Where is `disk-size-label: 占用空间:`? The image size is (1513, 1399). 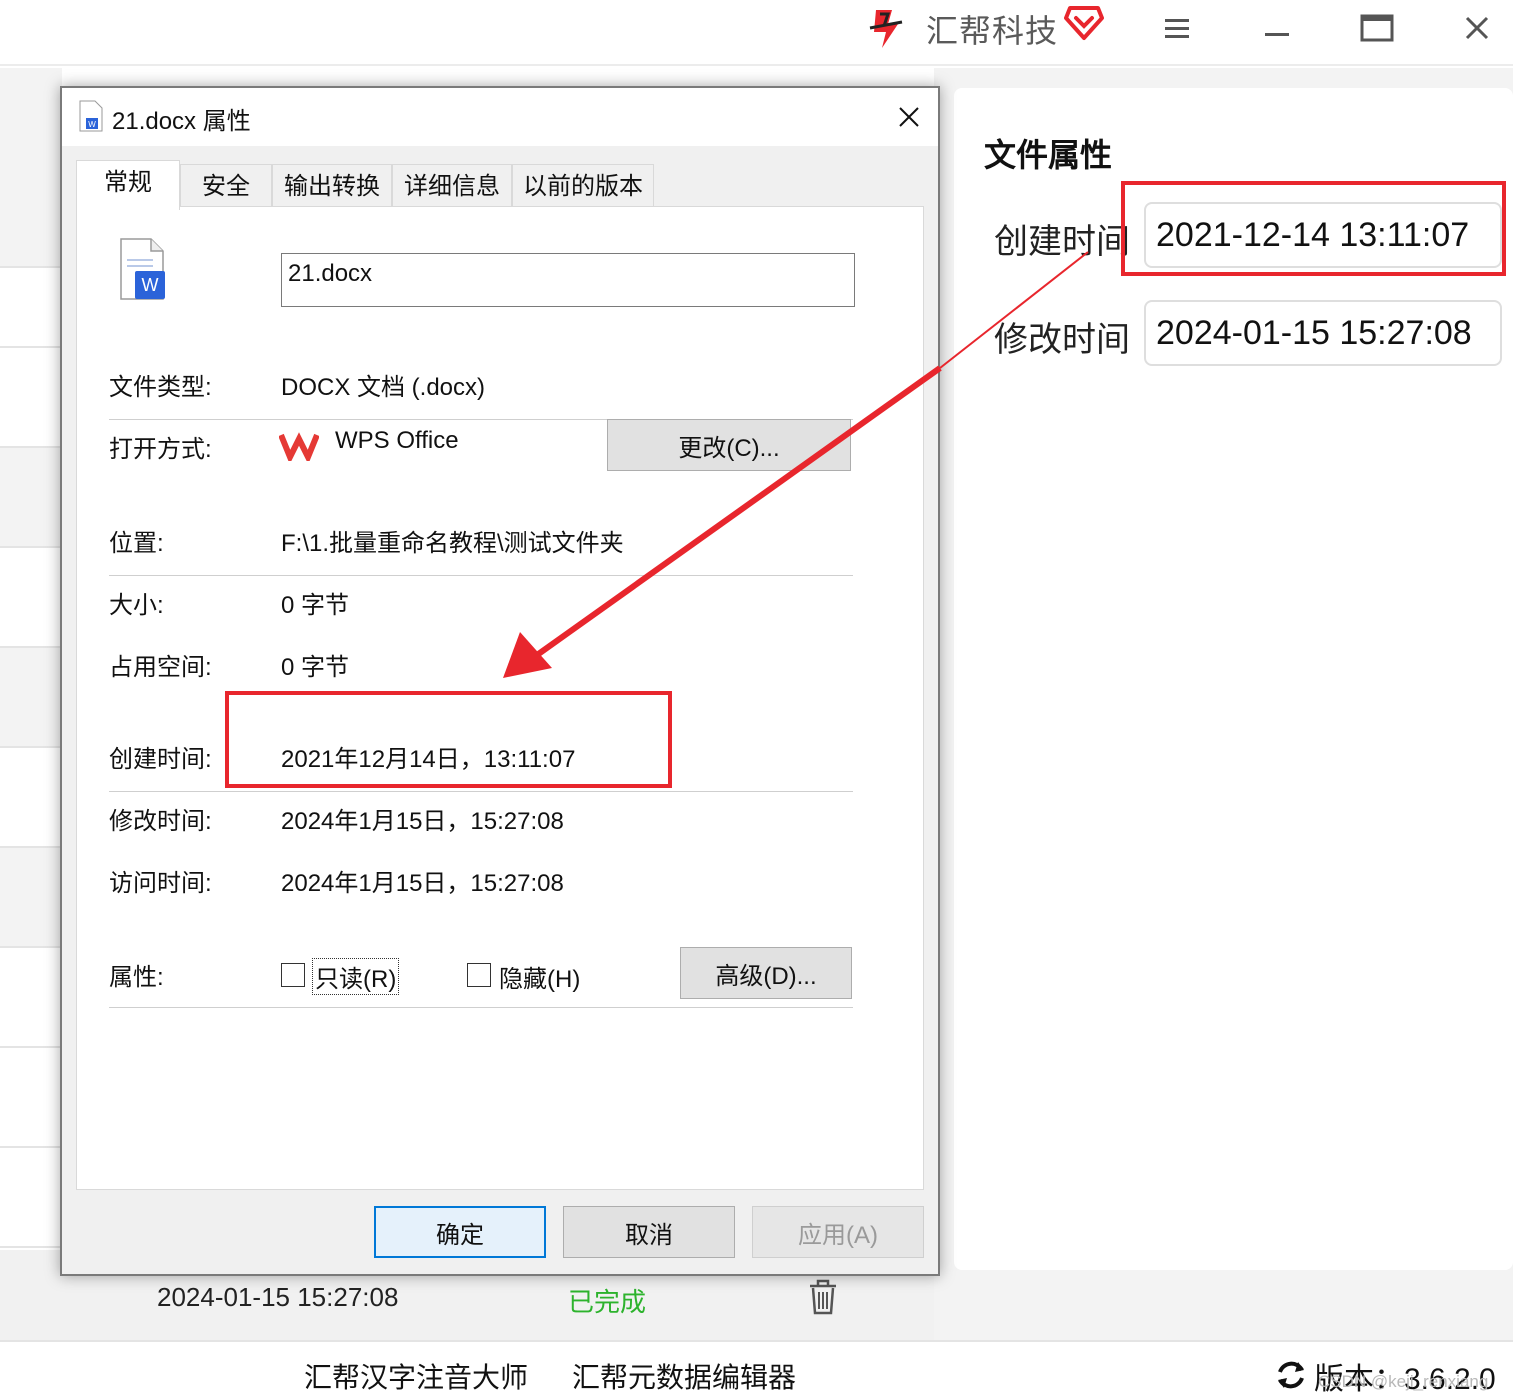
disk-size-label: 占用空间: is located at coordinates (160, 667).